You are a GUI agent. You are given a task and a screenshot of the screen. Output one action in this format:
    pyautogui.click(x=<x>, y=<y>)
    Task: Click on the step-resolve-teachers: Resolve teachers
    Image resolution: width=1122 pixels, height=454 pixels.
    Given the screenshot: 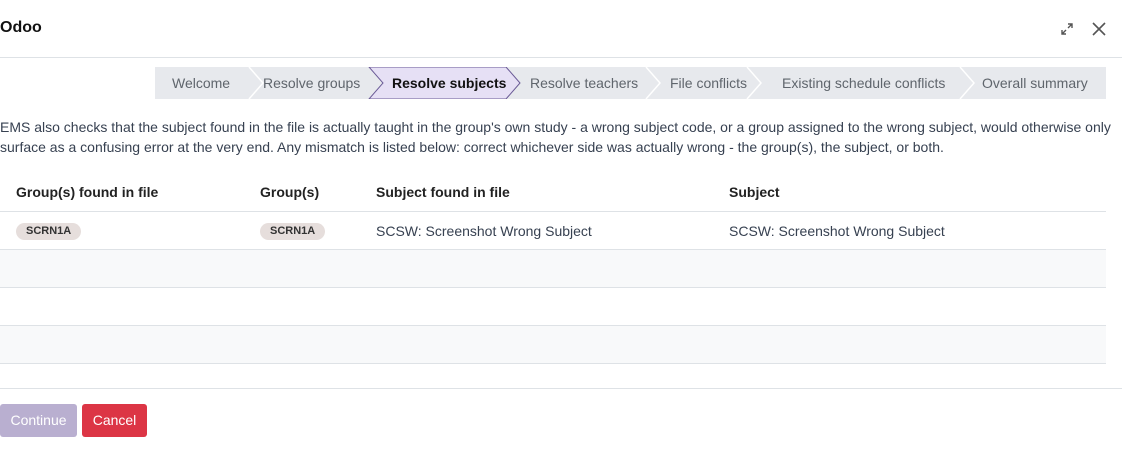 What is the action you would take?
    pyautogui.click(x=584, y=83)
    